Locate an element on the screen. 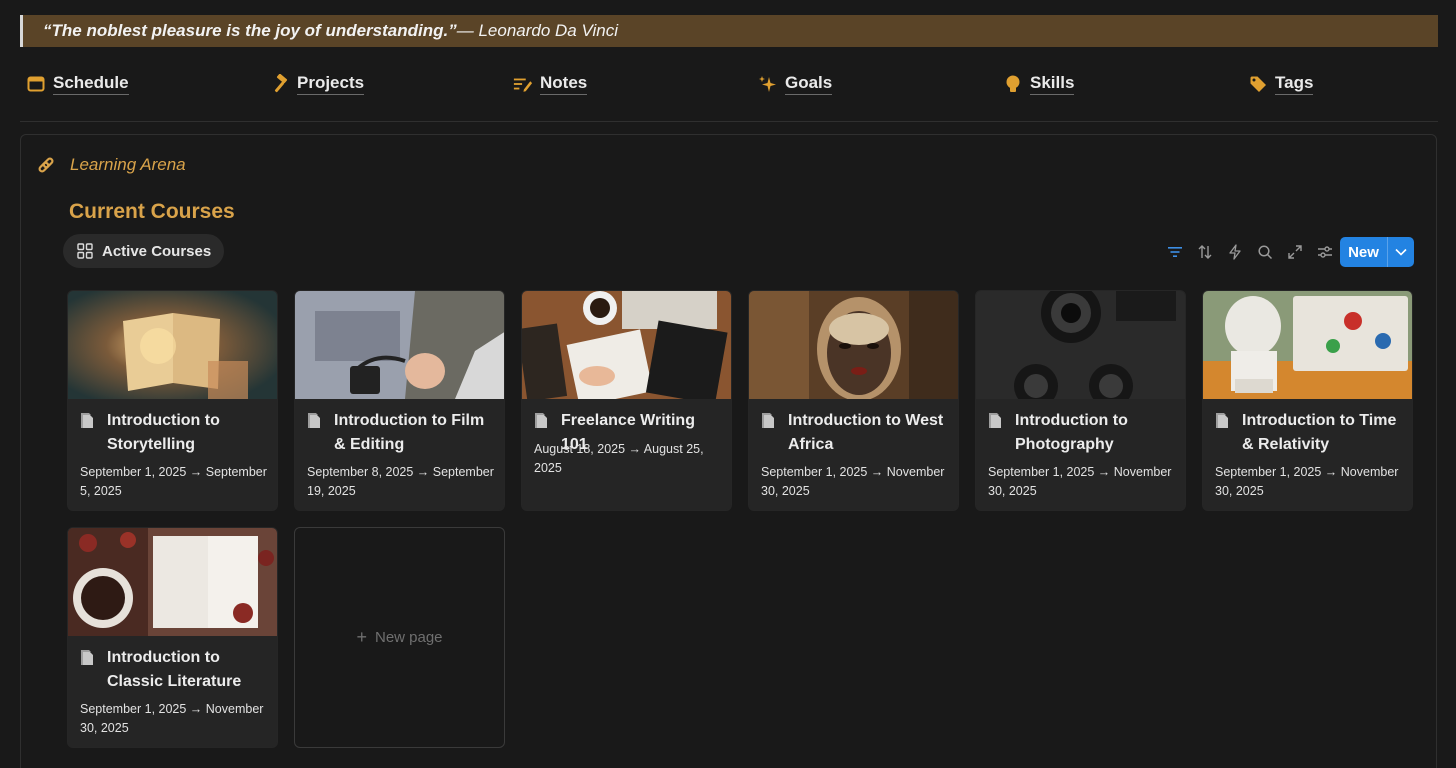  course-date-line: 19, 2025 is located at coordinates (331, 491).